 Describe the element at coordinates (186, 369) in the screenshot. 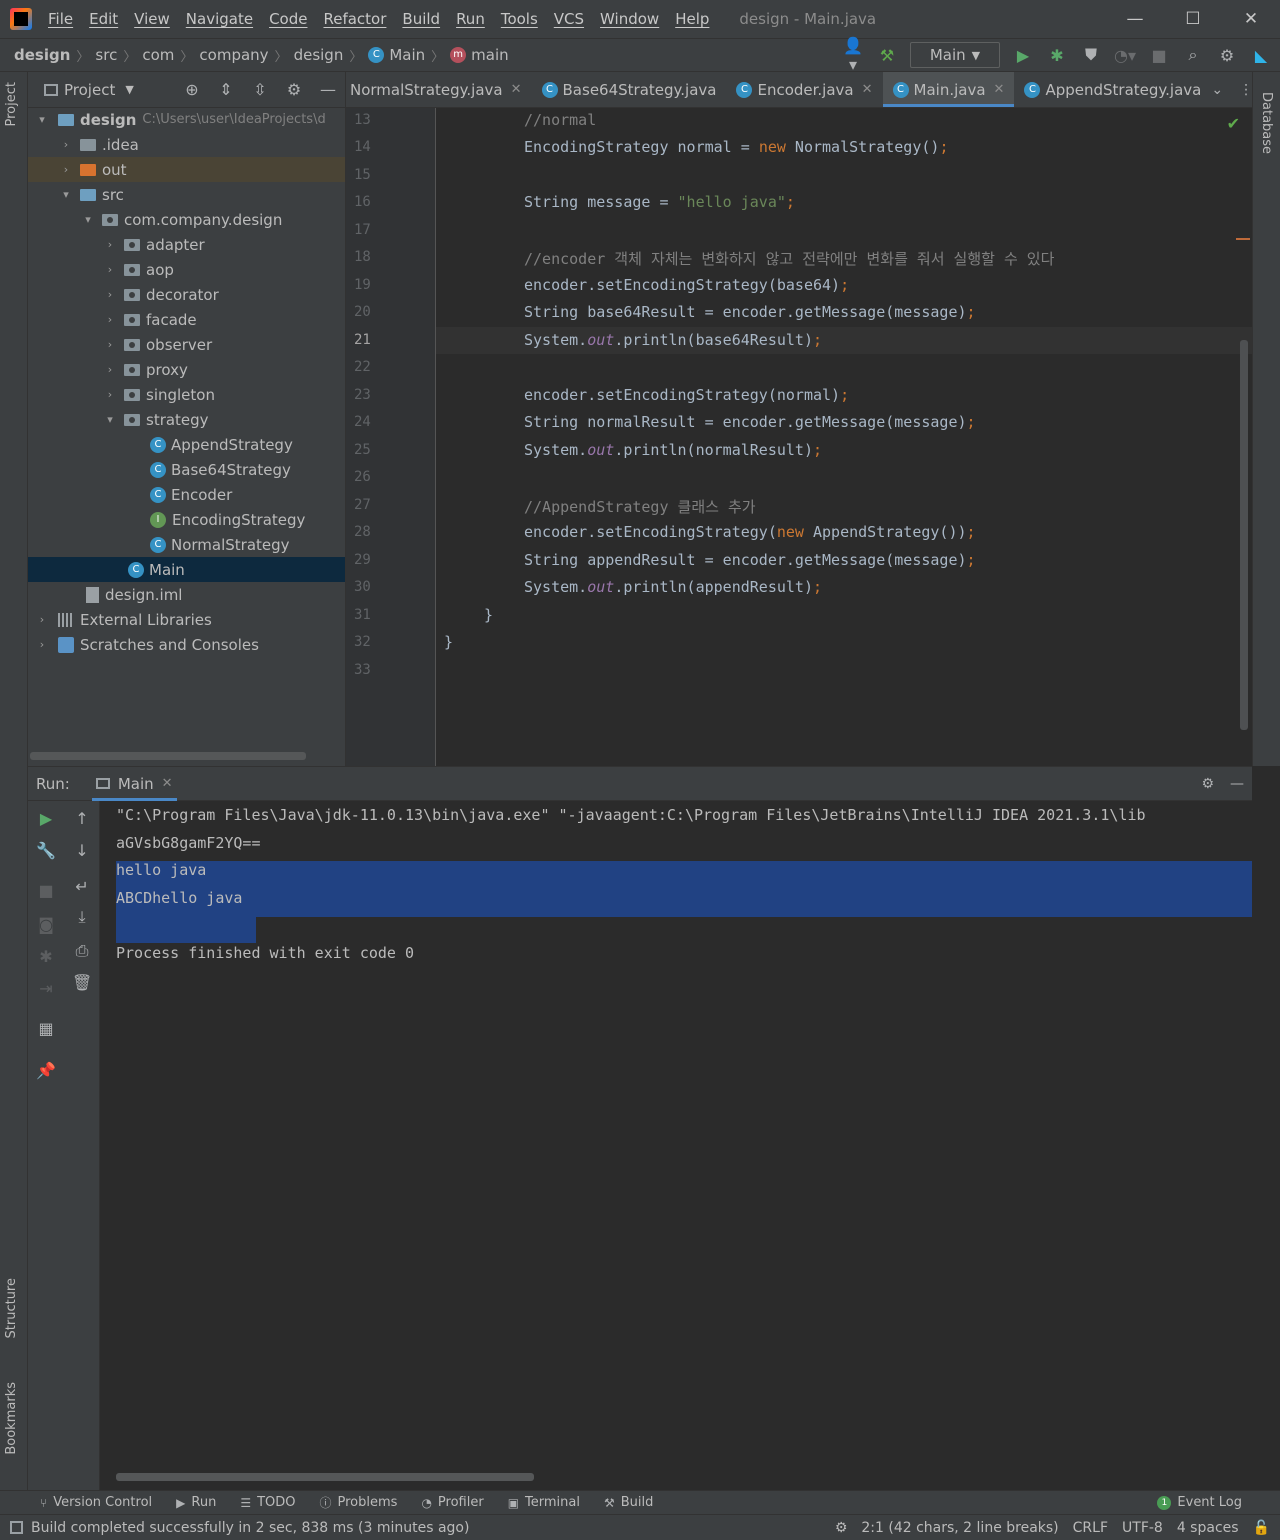

I see `tree-item-proxy: › proxy` at that location.